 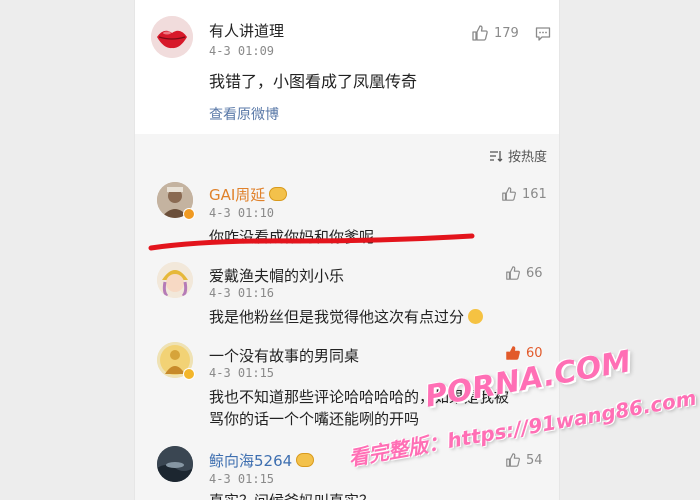 What do you see at coordinates (242, 51) in the screenshot?
I see `timestamp: 4-3 01:09` at bounding box center [242, 51].